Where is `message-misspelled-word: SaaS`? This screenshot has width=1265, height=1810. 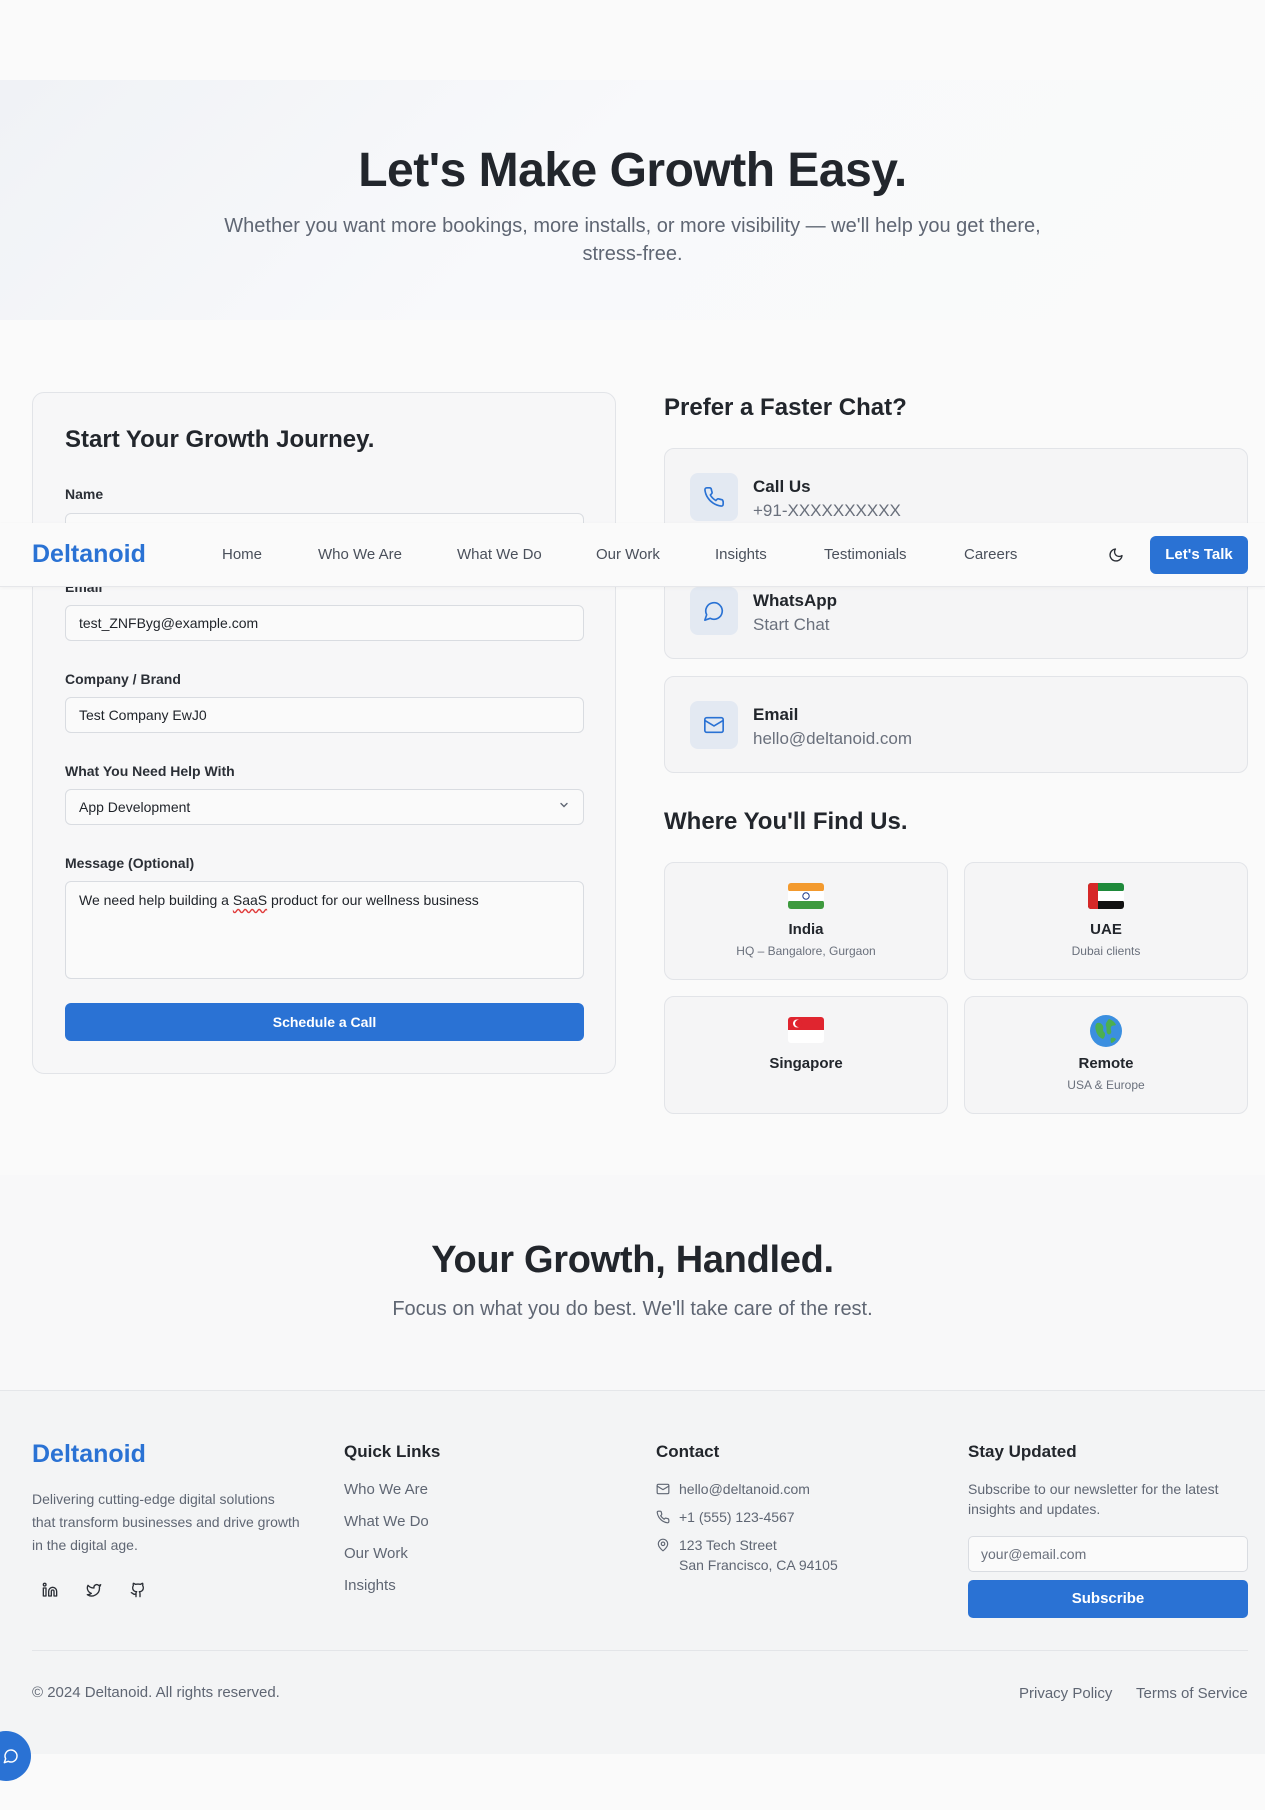
message-misspelled-word: SaaS is located at coordinates (250, 900).